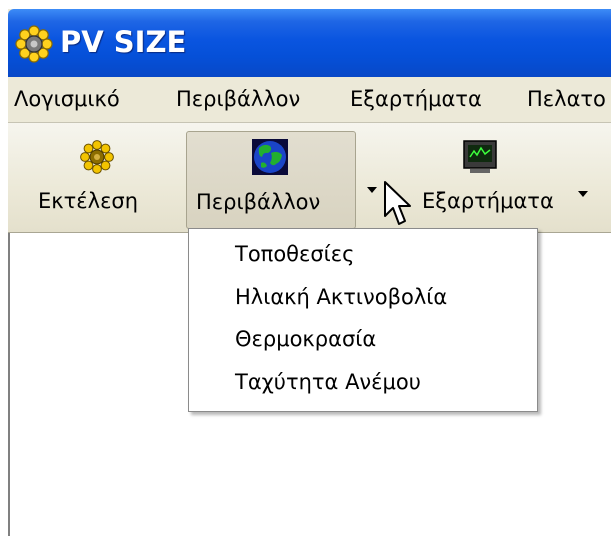  Describe the element at coordinates (270, 157) in the screenshot. I see `globe-icon` at that location.